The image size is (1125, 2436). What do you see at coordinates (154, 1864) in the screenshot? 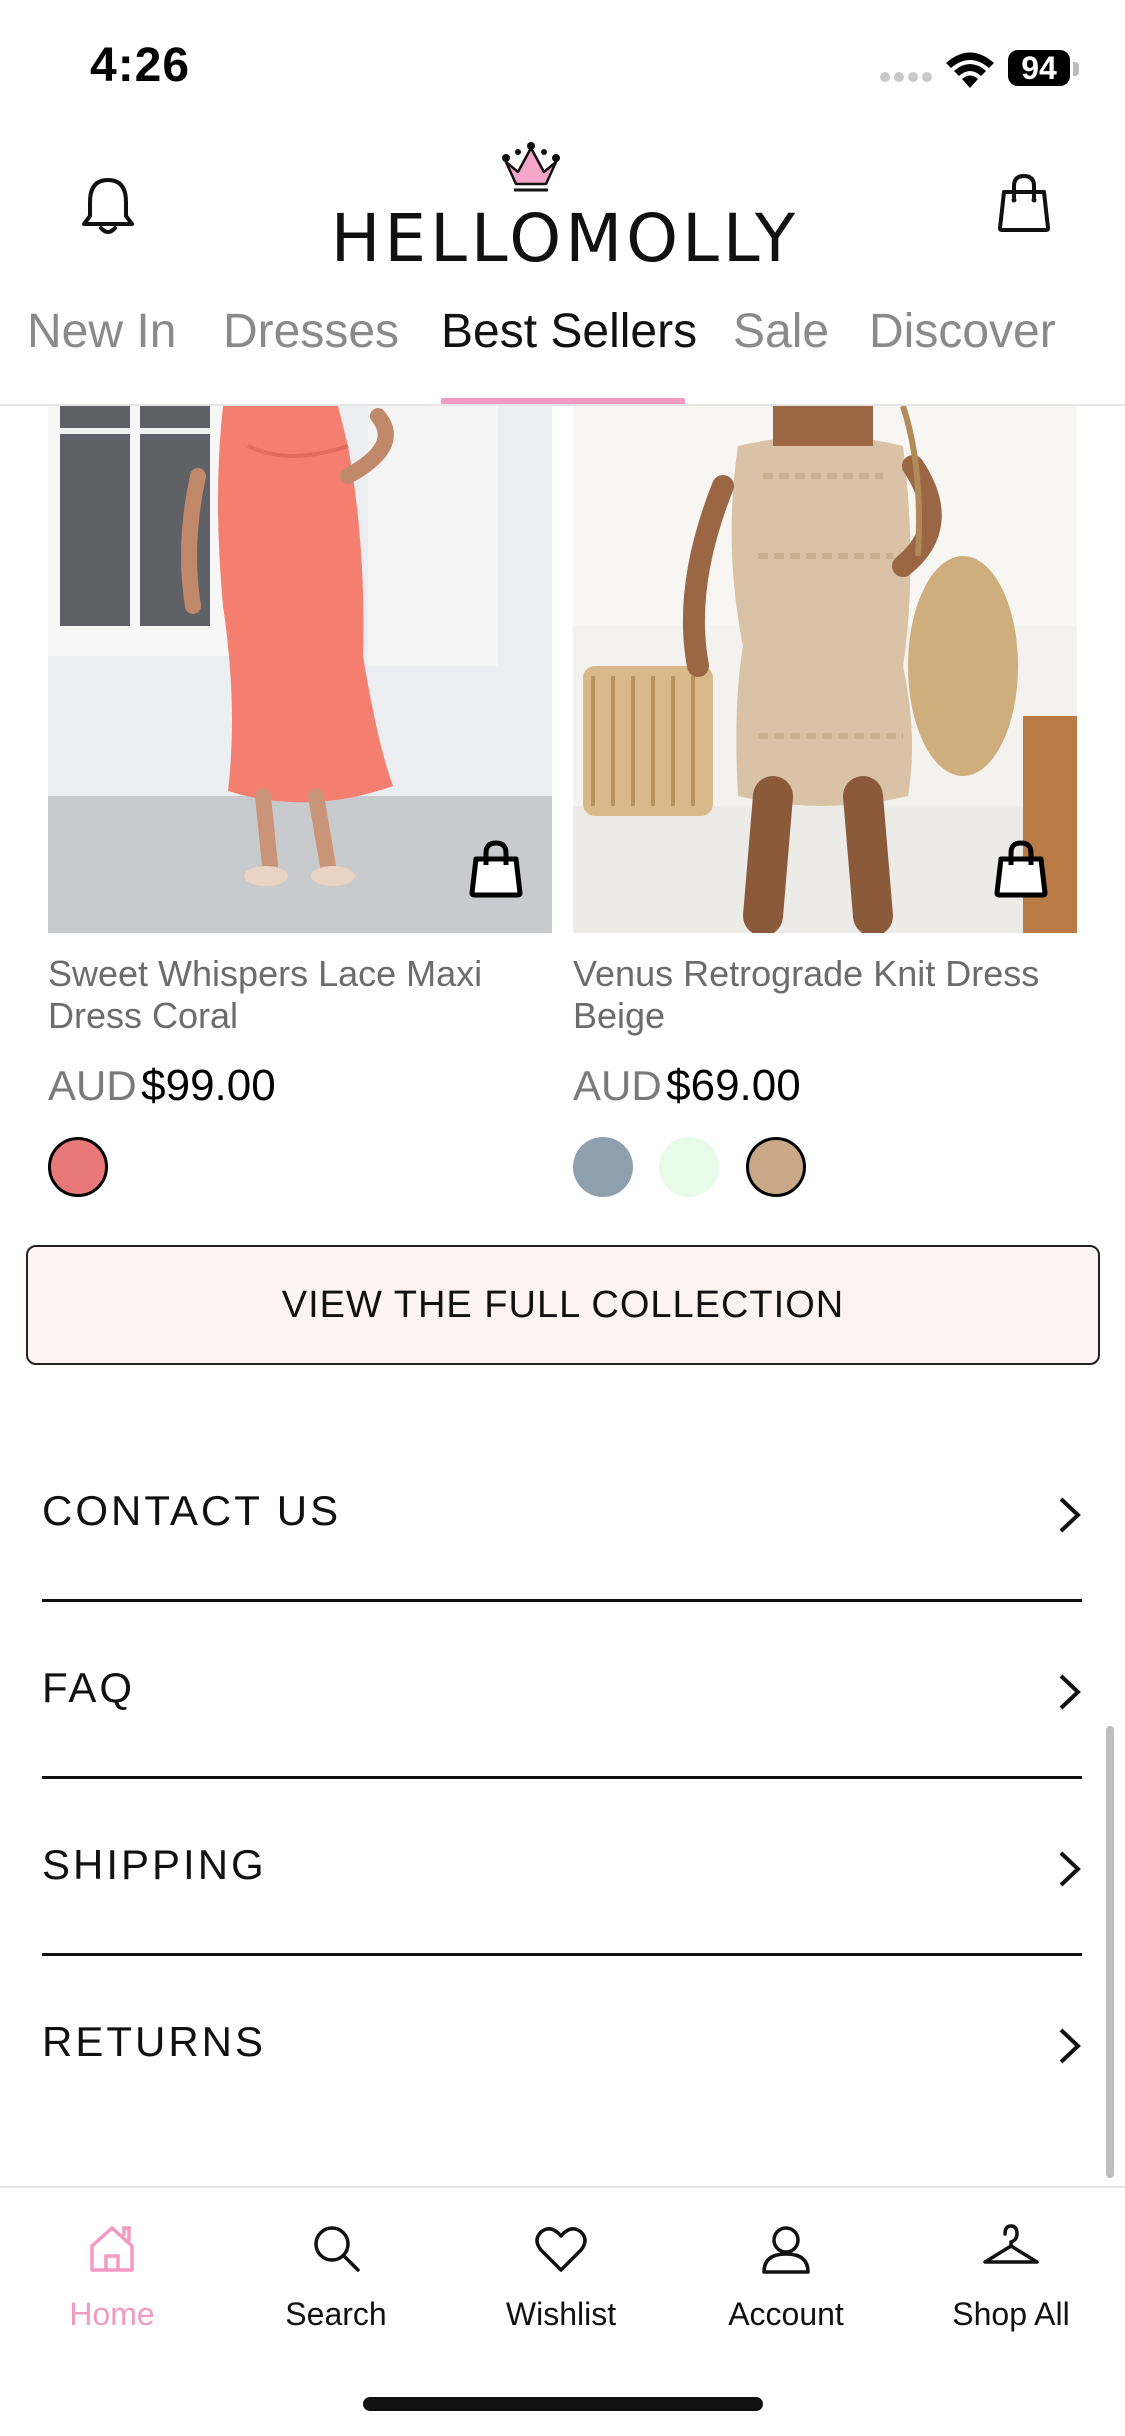
I see `info-link-label: SHIPPING` at bounding box center [154, 1864].